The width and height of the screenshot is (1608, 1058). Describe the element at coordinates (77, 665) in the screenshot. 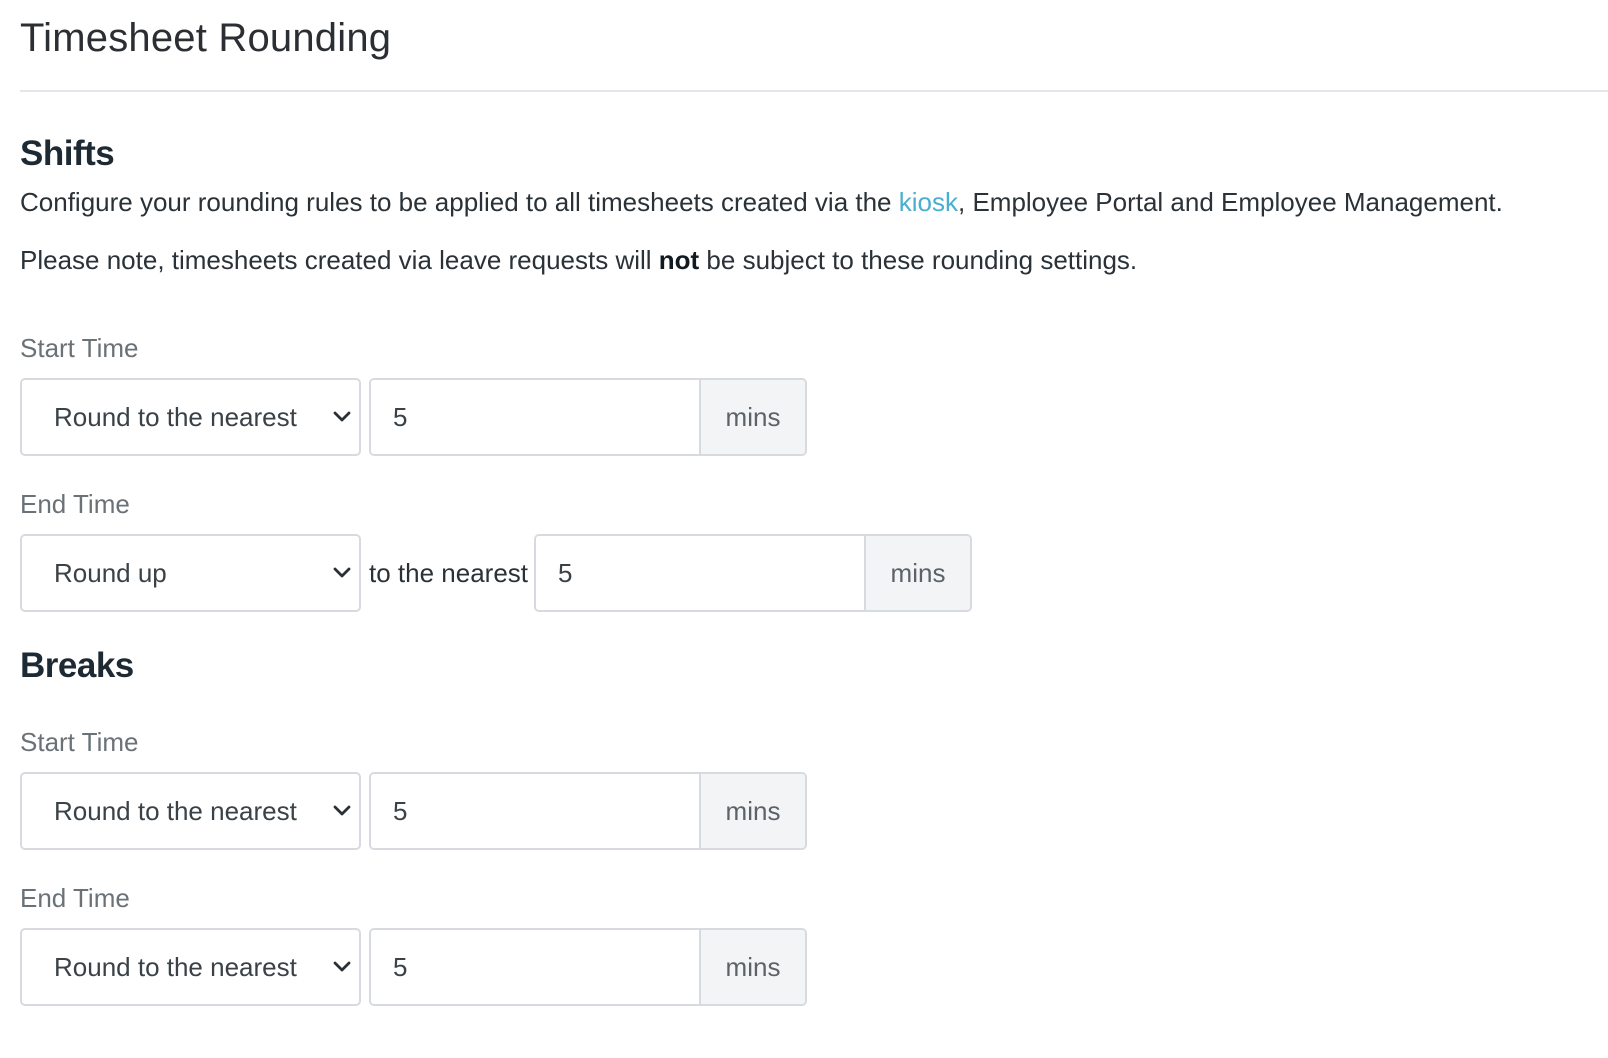

I see `breaks-heading: Breaks` at that location.